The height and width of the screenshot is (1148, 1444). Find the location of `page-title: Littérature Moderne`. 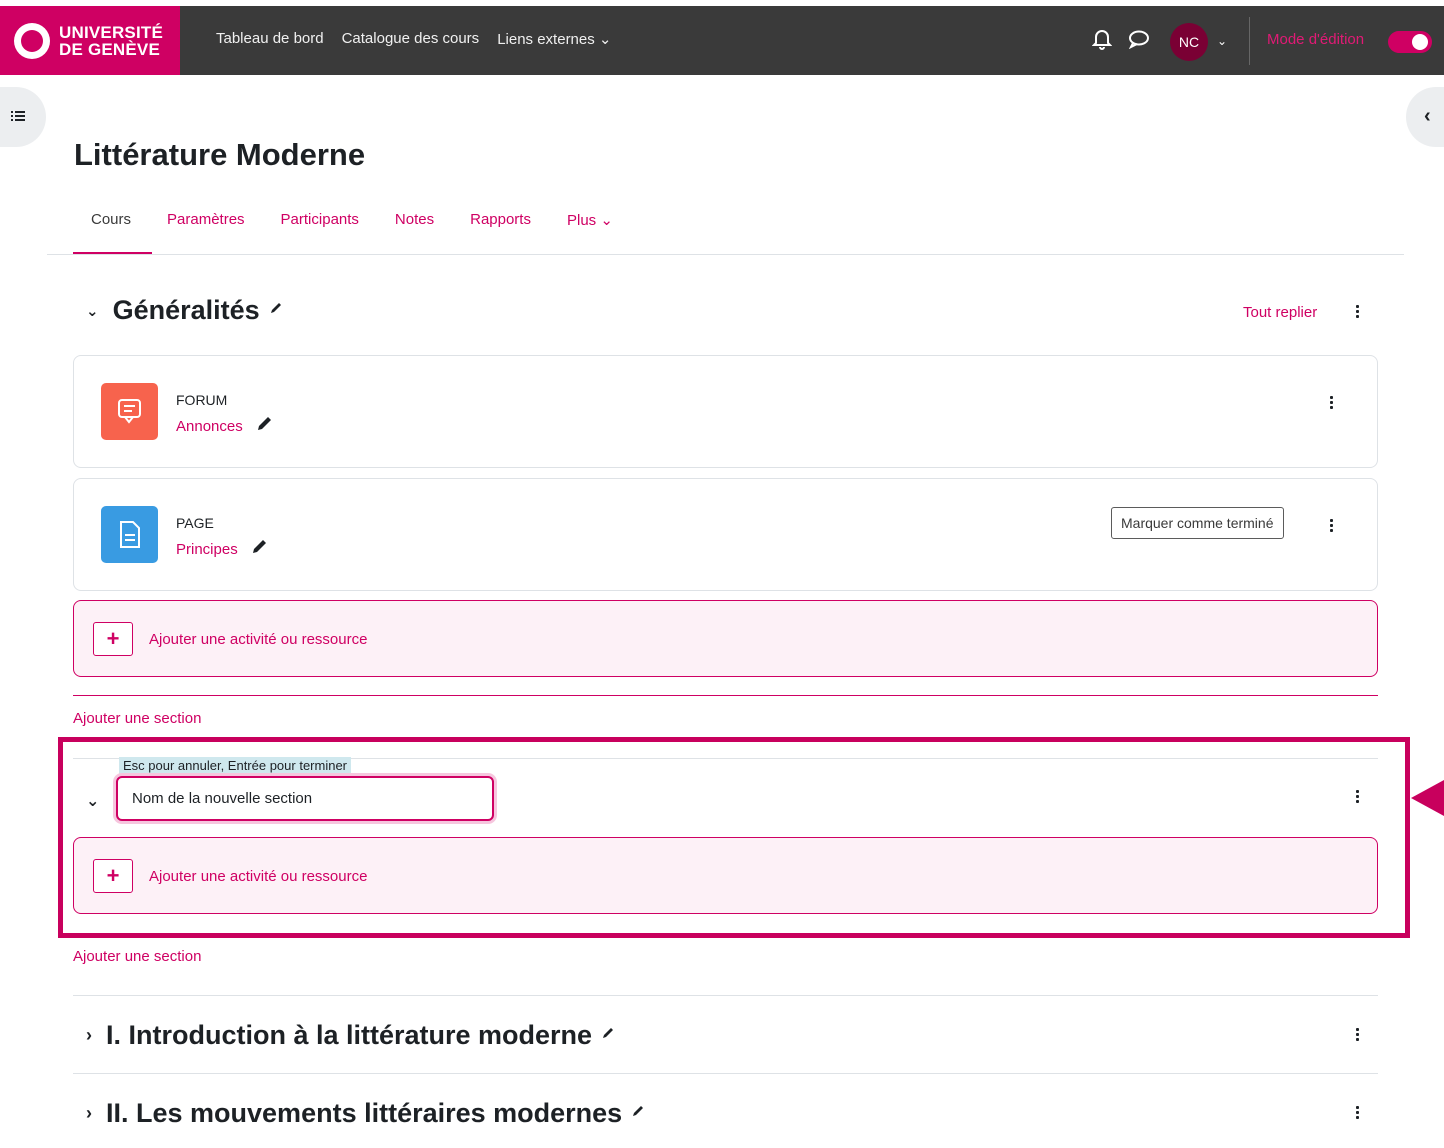

page-title: Littérature Moderne is located at coordinates (220, 154).